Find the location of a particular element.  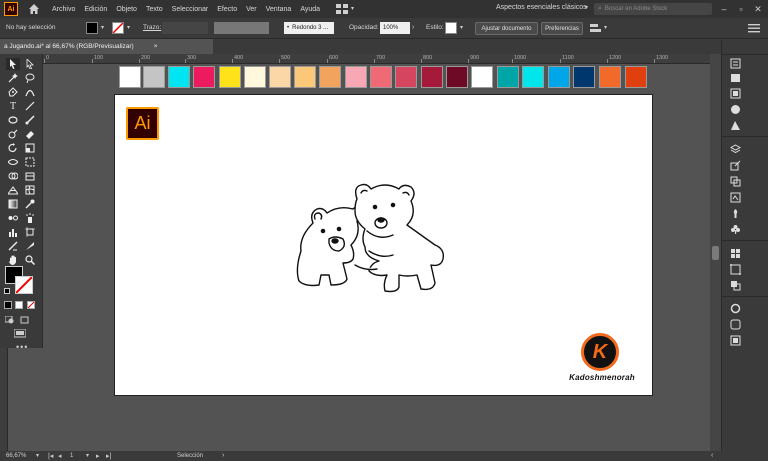

close-tab-icon: × is located at coordinates (156, 46).